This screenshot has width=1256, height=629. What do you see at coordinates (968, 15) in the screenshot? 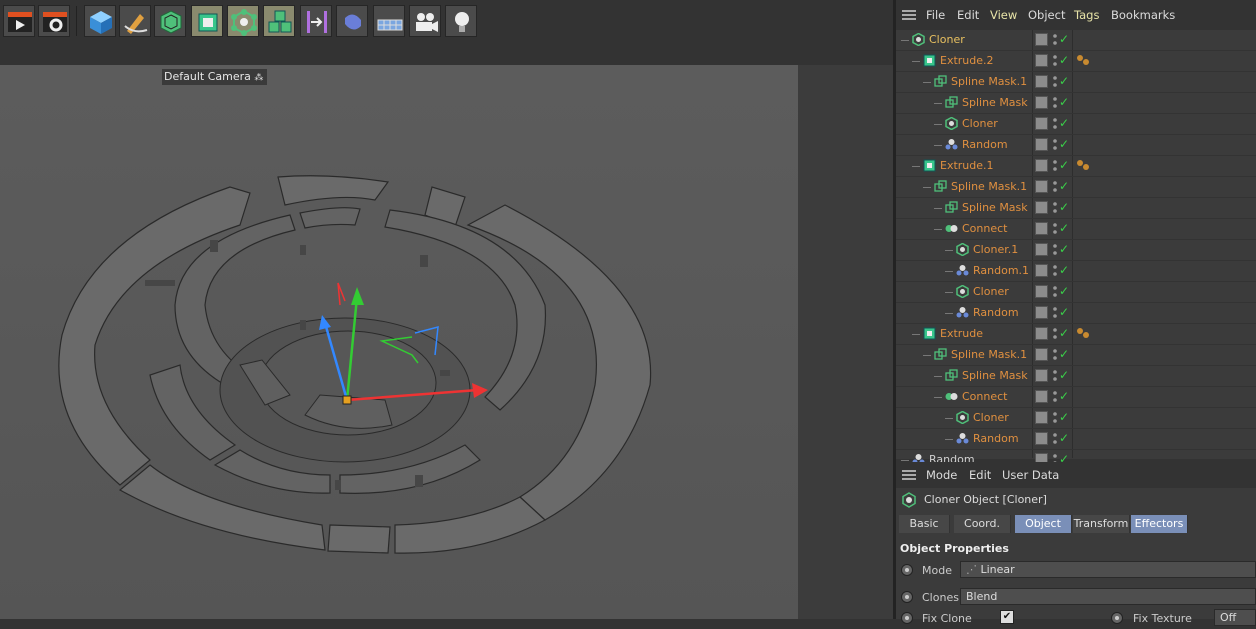
I see `menu-edit: Edit` at bounding box center [968, 15].